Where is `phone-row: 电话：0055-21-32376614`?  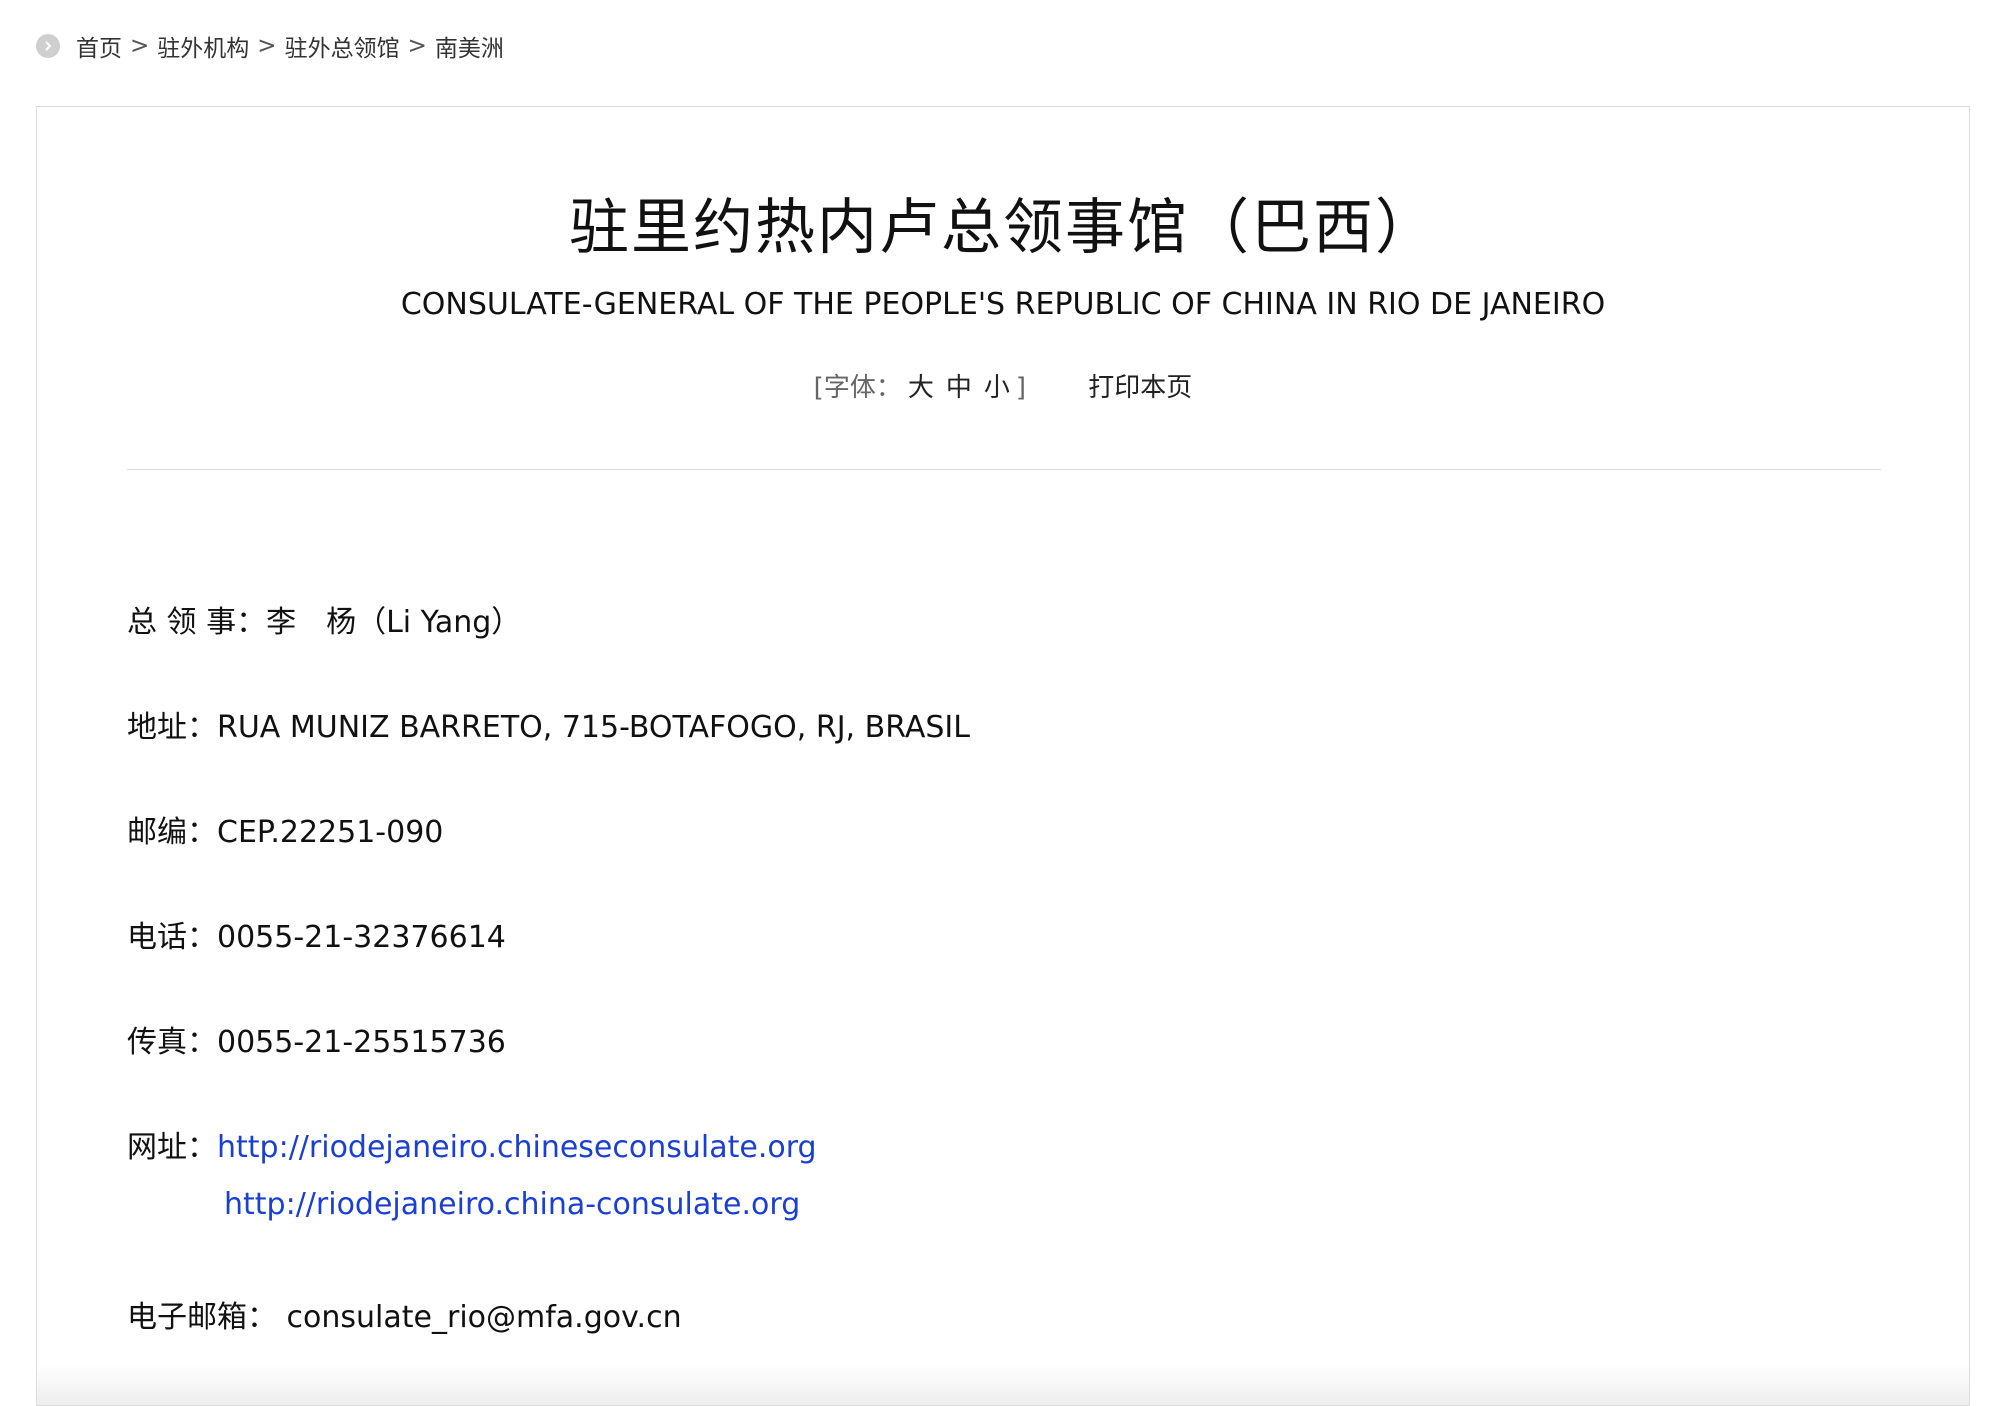
phone-row: 电话：0055-21-32376614 is located at coordinates (316, 934).